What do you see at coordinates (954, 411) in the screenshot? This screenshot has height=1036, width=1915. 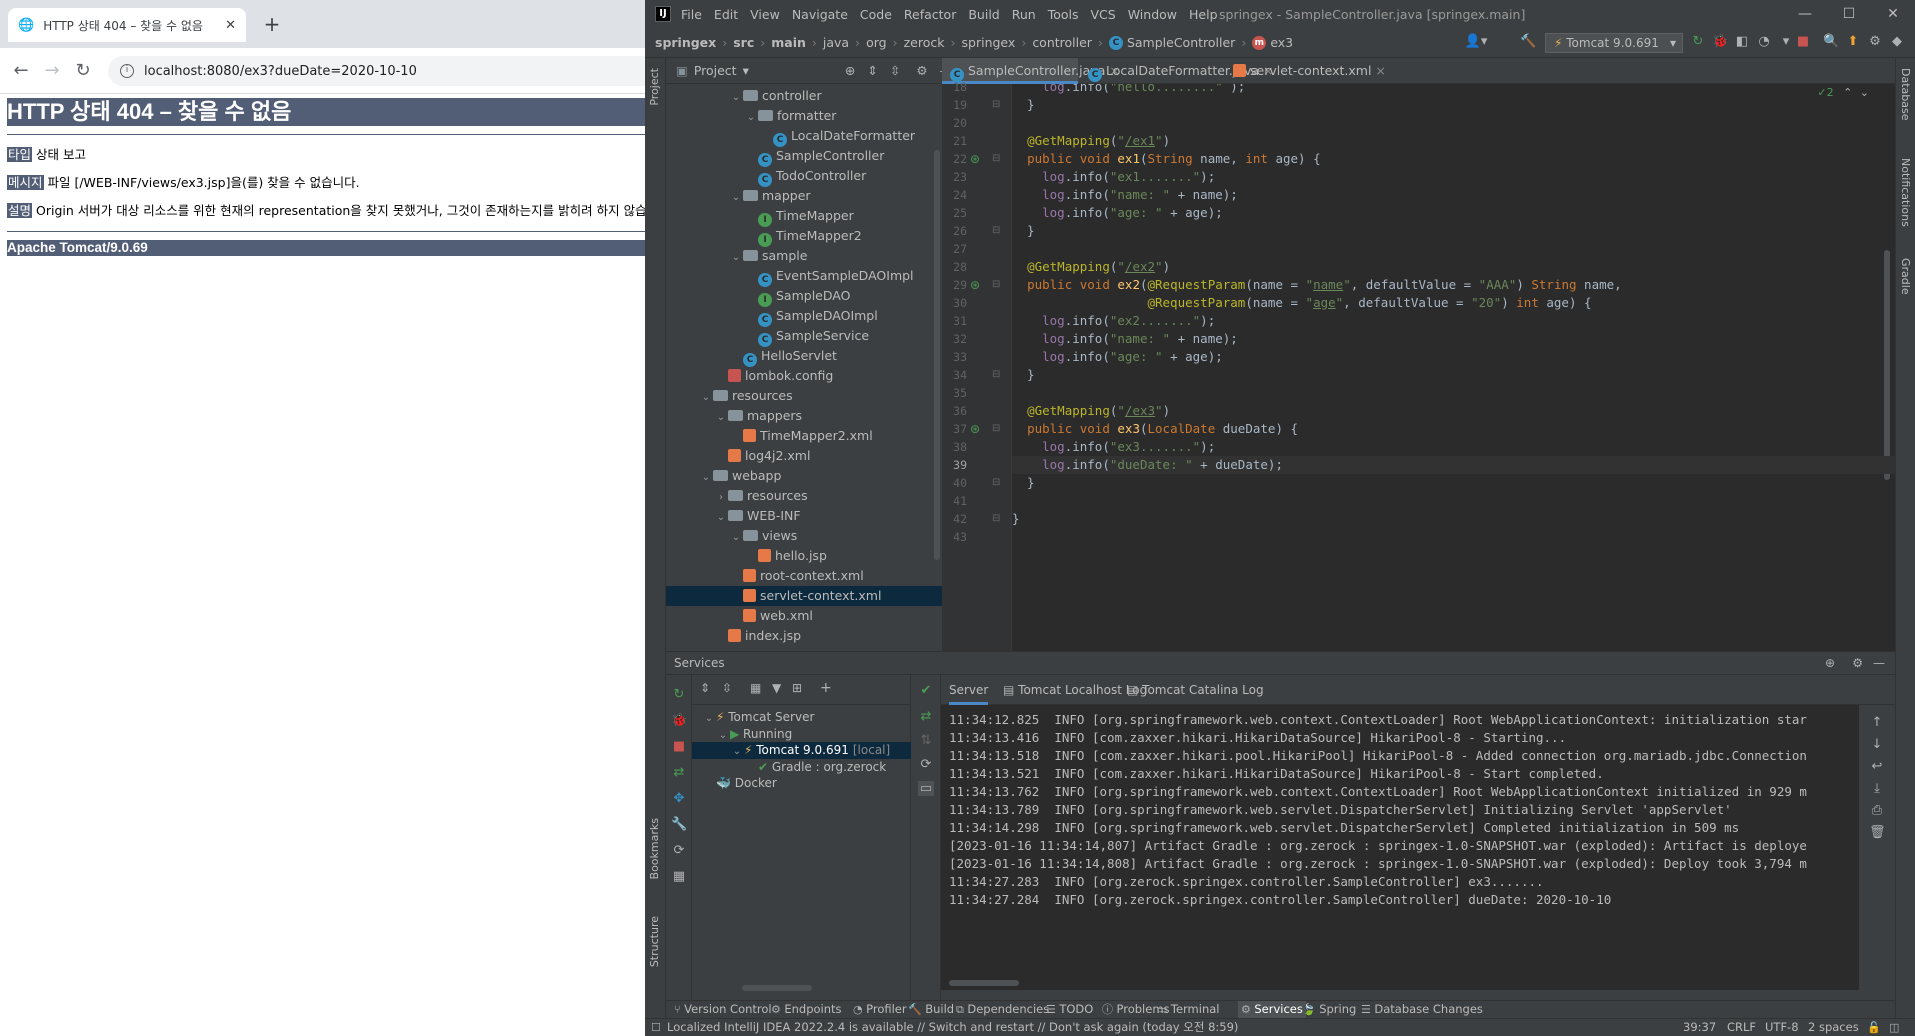 I see `line-number: 36` at bounding box center [954, 411].